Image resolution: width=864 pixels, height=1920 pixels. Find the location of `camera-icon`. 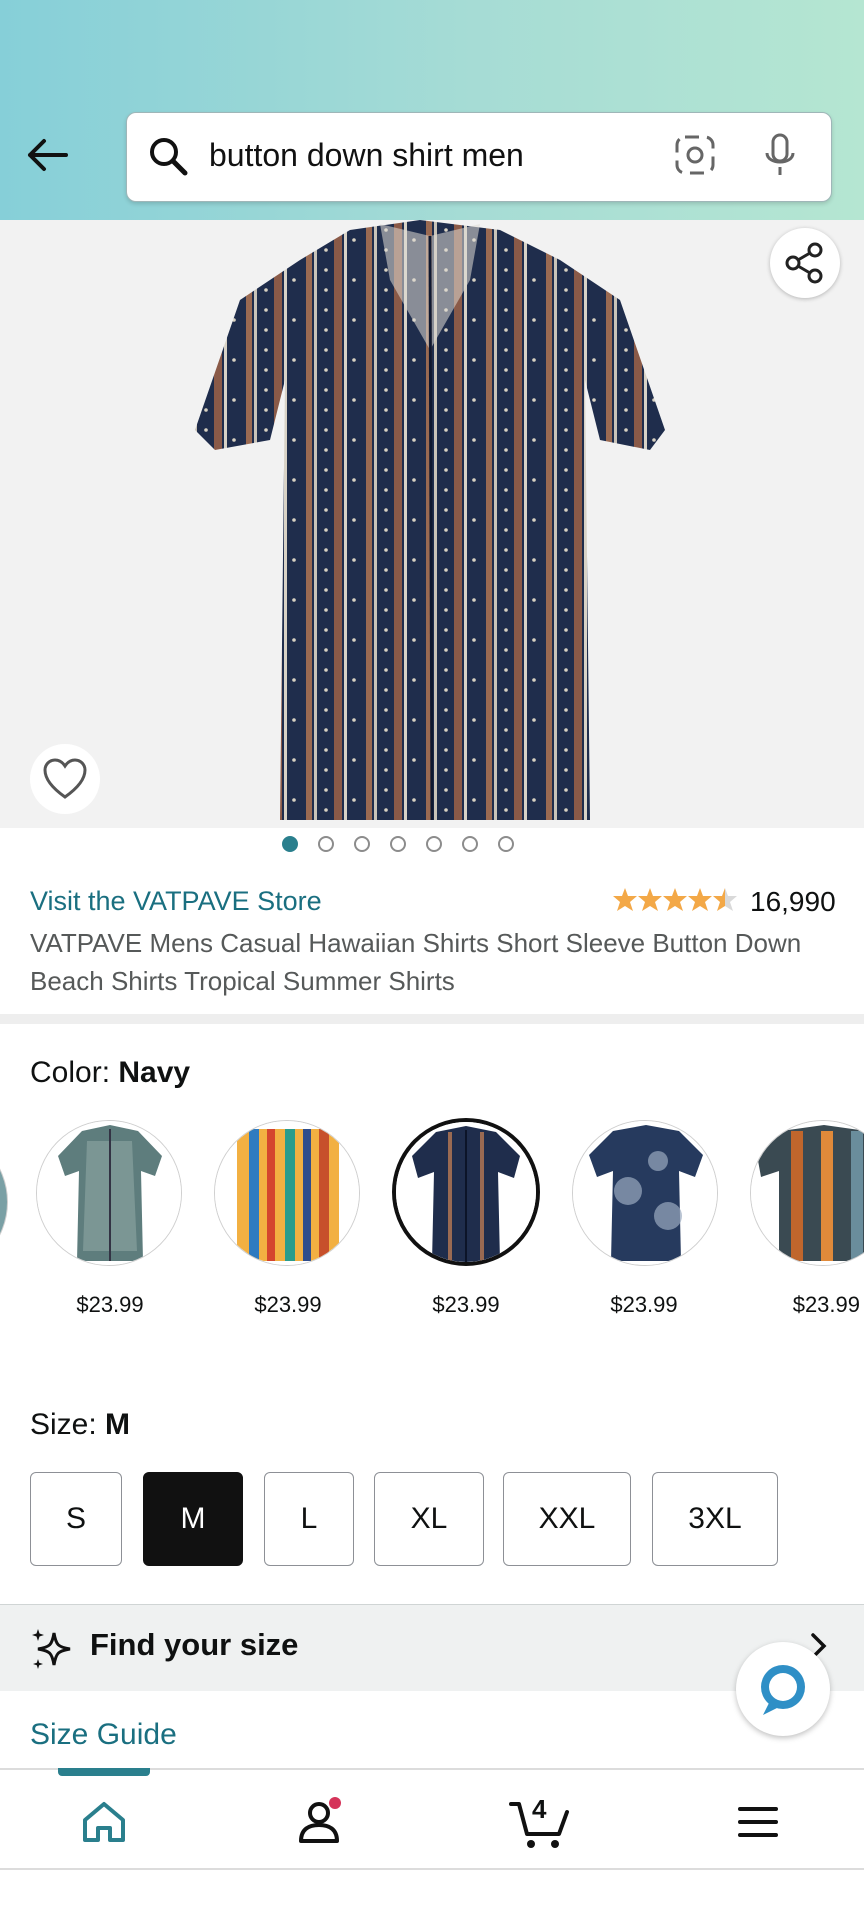

camera-icon is located at coordinates (695, 157).